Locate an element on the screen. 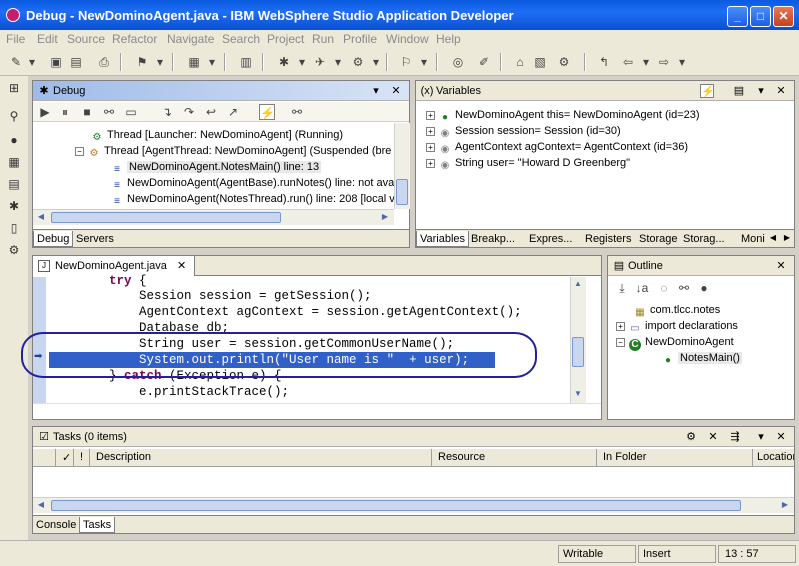 The image size is (799, 566). outline-item-package: ▦ com.tlcc.notes is located at coordinates (677, 310).